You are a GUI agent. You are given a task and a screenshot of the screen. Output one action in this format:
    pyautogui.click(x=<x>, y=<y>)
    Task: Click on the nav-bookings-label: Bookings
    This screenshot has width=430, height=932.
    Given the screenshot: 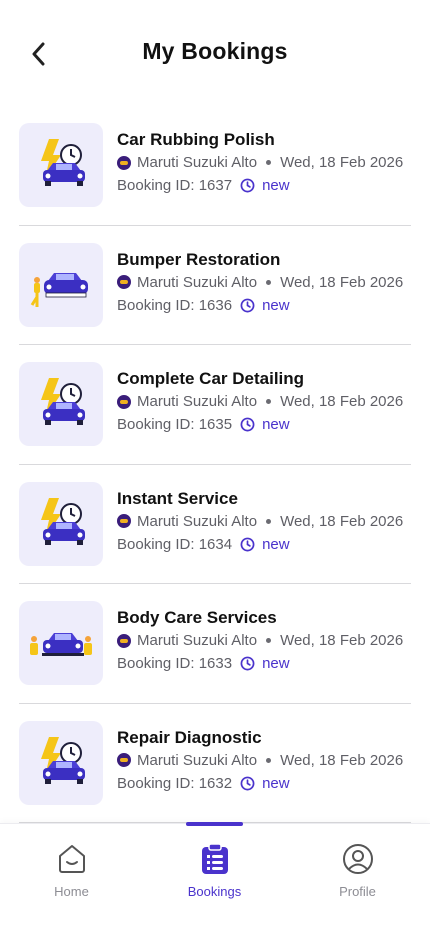 What is the action you would take?
    pyautogui.click(x=214, y=891)
    